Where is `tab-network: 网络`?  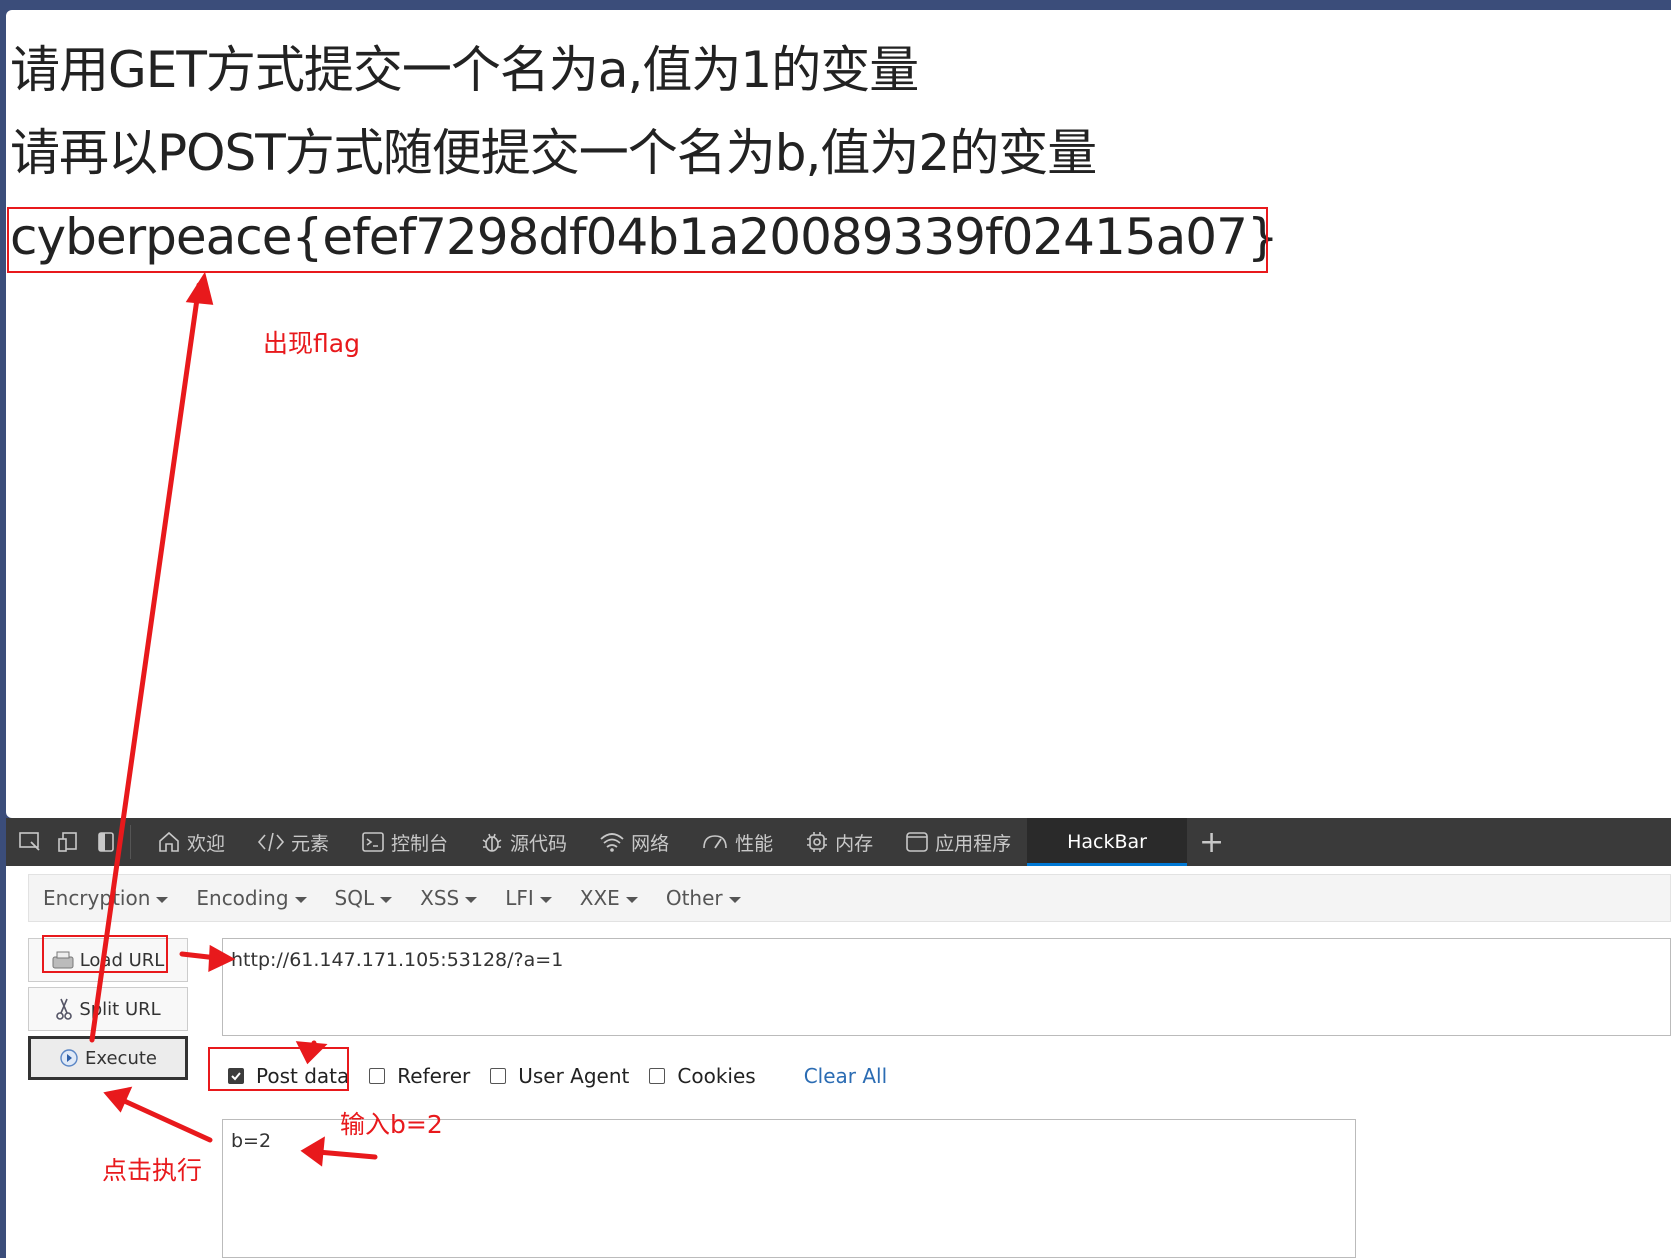 tab-network: 网络 is located at coordinates (634, 842).